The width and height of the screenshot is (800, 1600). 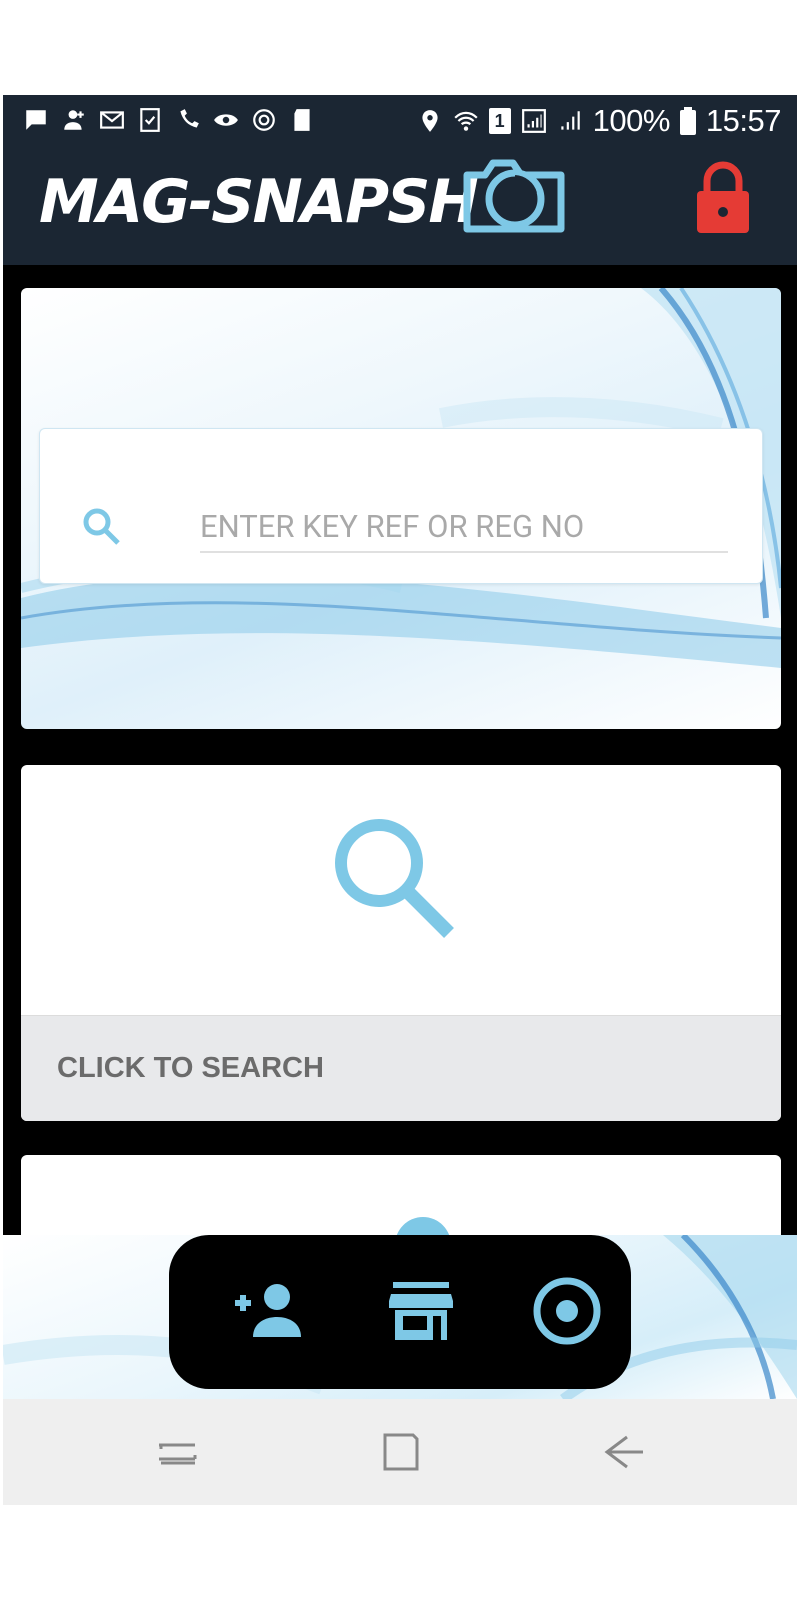 I want to click on system-status: 1 100% 15:57, so click(x=599, y=121).